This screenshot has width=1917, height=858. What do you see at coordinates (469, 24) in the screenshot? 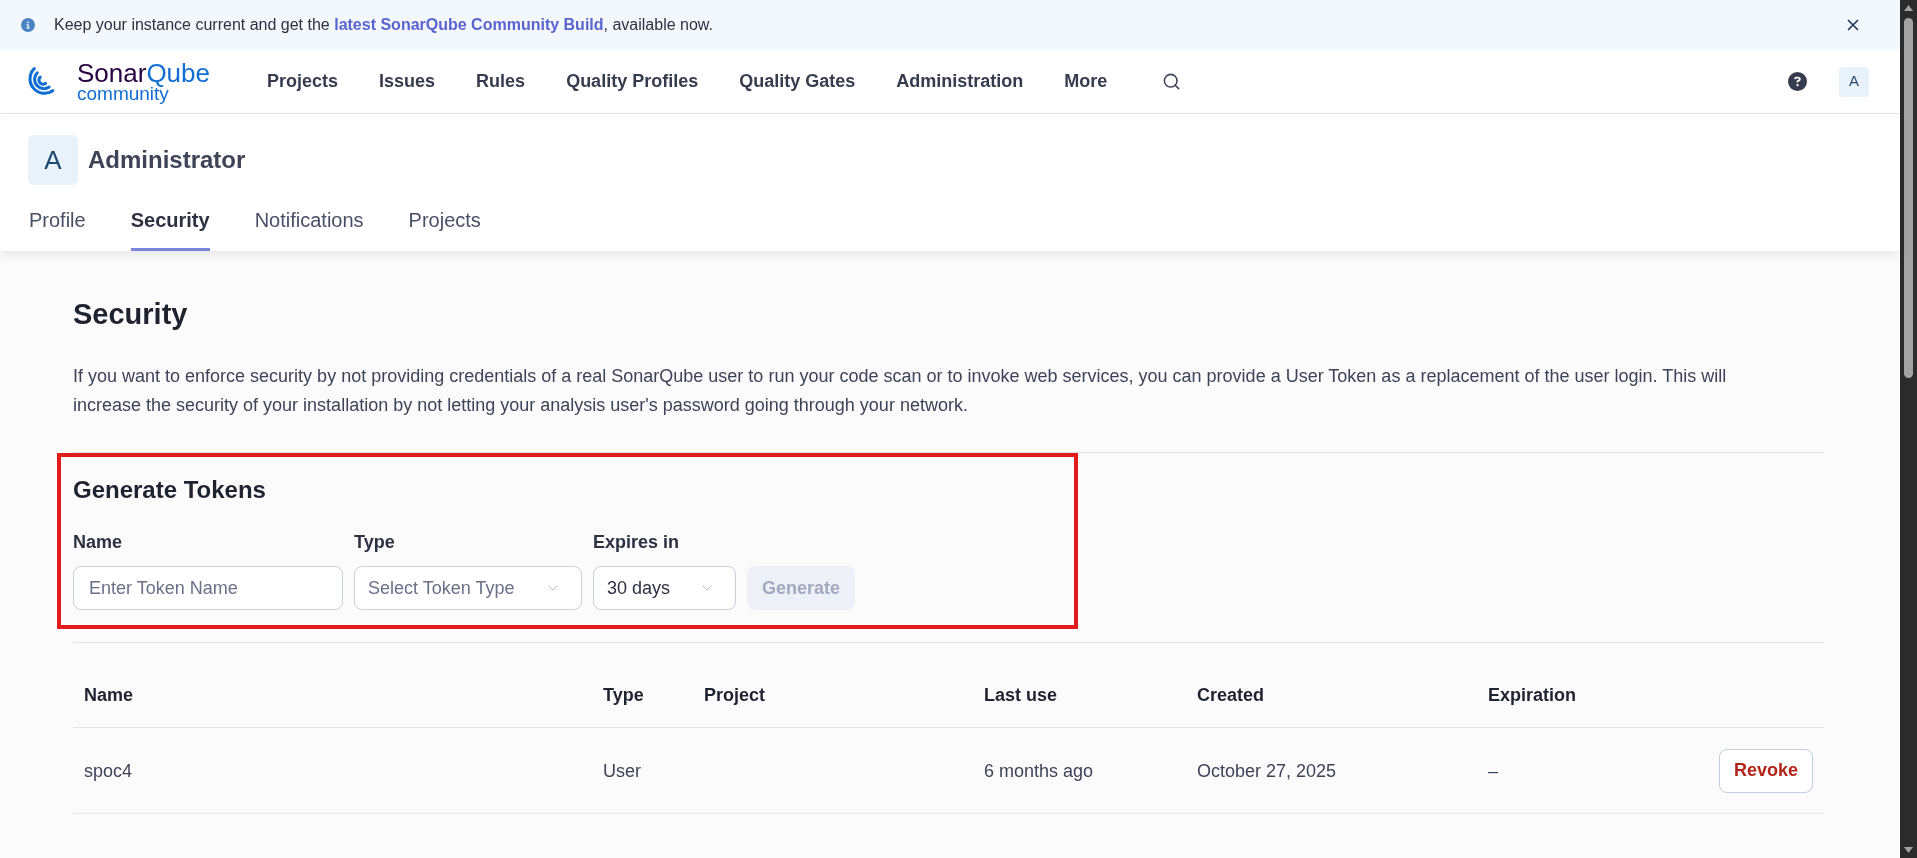
I see `banner-link: latest SonarQube Community Build` at bounding box center [469, 24].